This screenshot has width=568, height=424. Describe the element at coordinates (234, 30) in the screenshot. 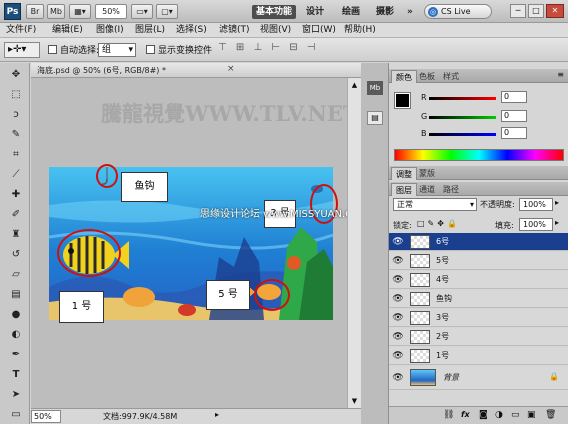

I see `menu-filter: 滤镜(T)` at that location.